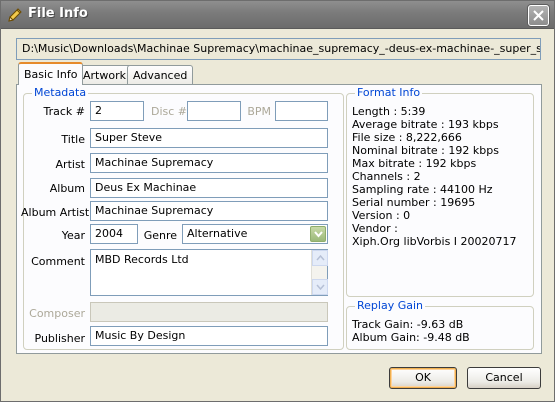  What do you see at coordinates (58, 13) in the screenshot?
I see `window-title: File Info` at bounding box center [58, 13].